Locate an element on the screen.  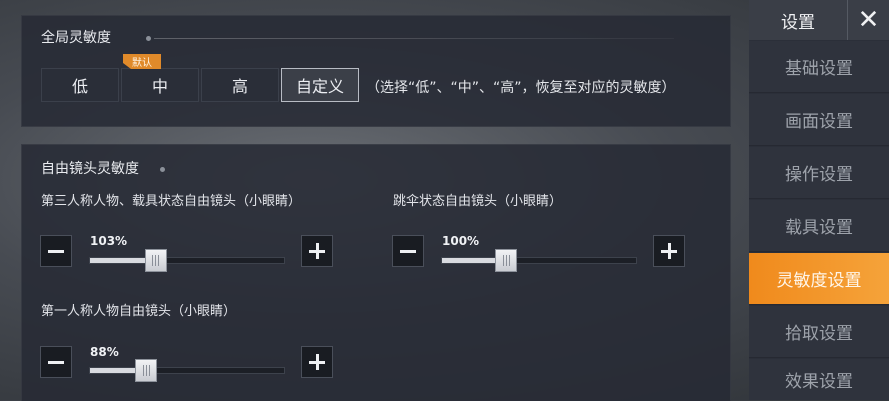
slider-label-third-person: 第三人称人物、载具状态自由镜头（小眼睛） is located at coordinates (171, 201).